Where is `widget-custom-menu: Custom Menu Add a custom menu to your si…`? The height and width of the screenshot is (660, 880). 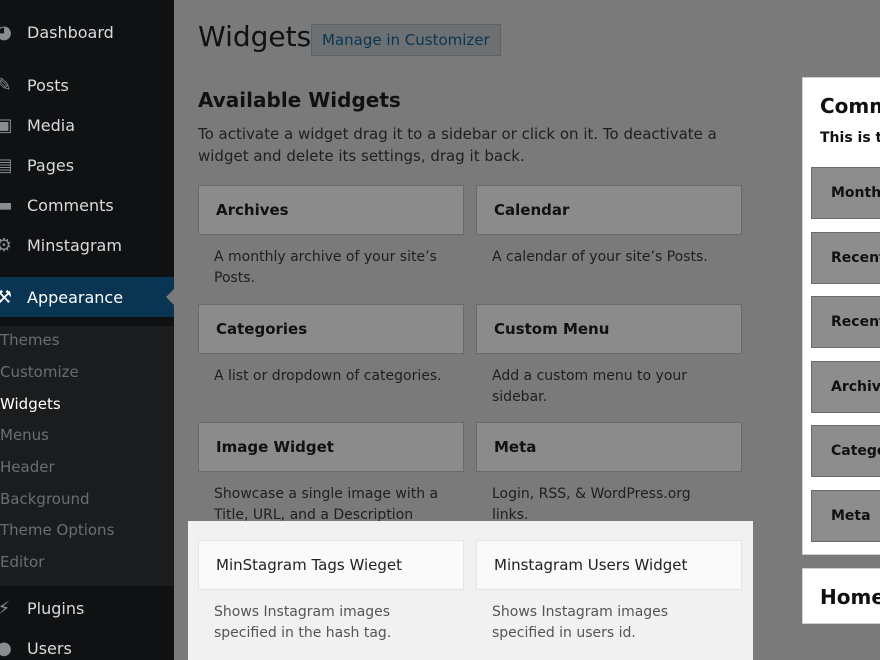 widget-custom-menu: Custom Menu Add a custom menu to your si… is located at coordinates (609, 356).